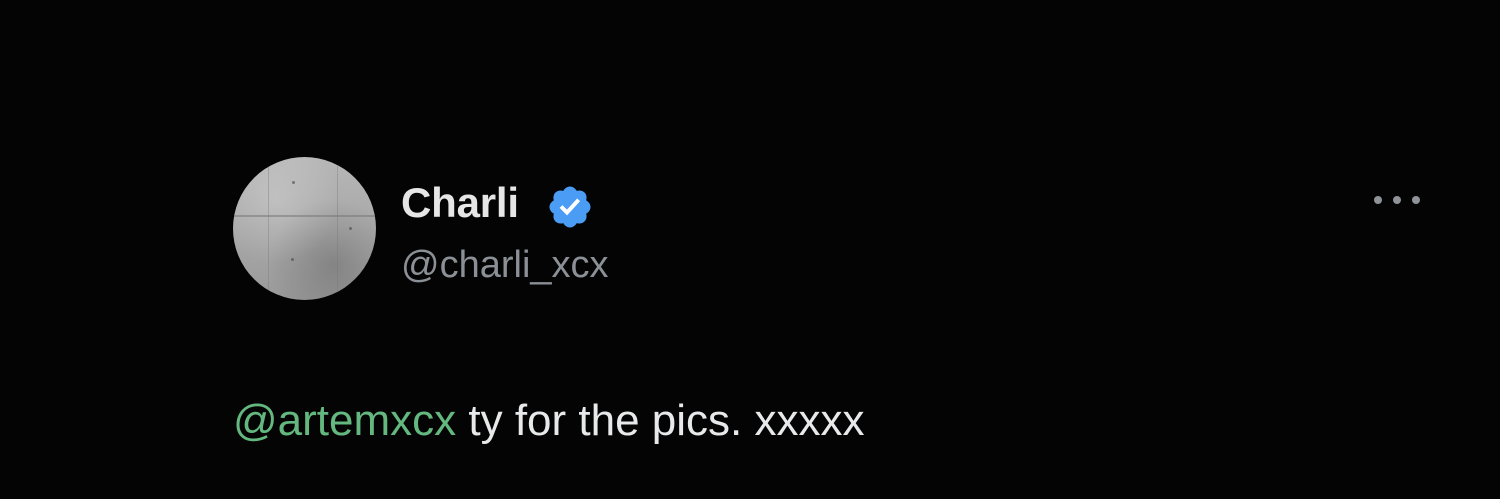  I want to click on more-options-icon, so click(1397, 200).